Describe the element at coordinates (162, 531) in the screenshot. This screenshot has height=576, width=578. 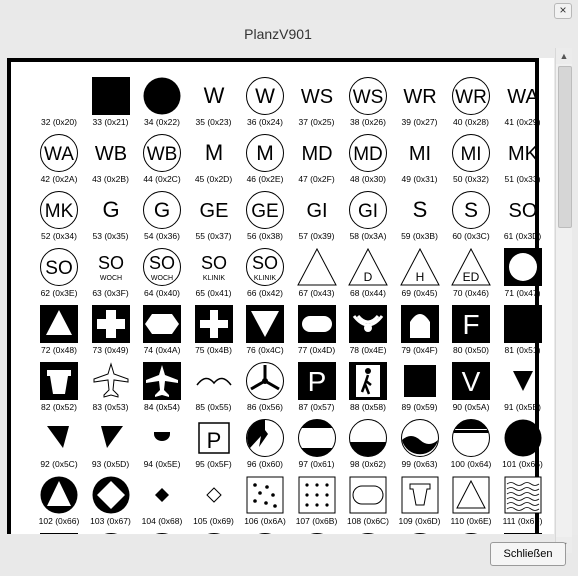
I see `symbol-cell: B` at that location.